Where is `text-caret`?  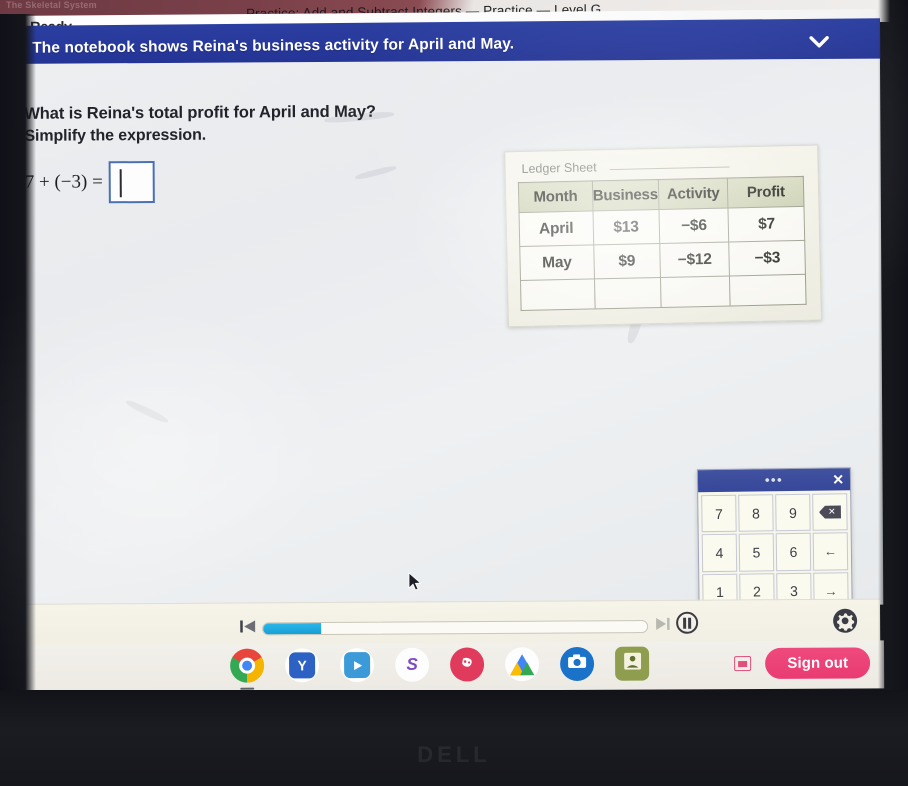
text-caret is located at coordinates (120, 183).